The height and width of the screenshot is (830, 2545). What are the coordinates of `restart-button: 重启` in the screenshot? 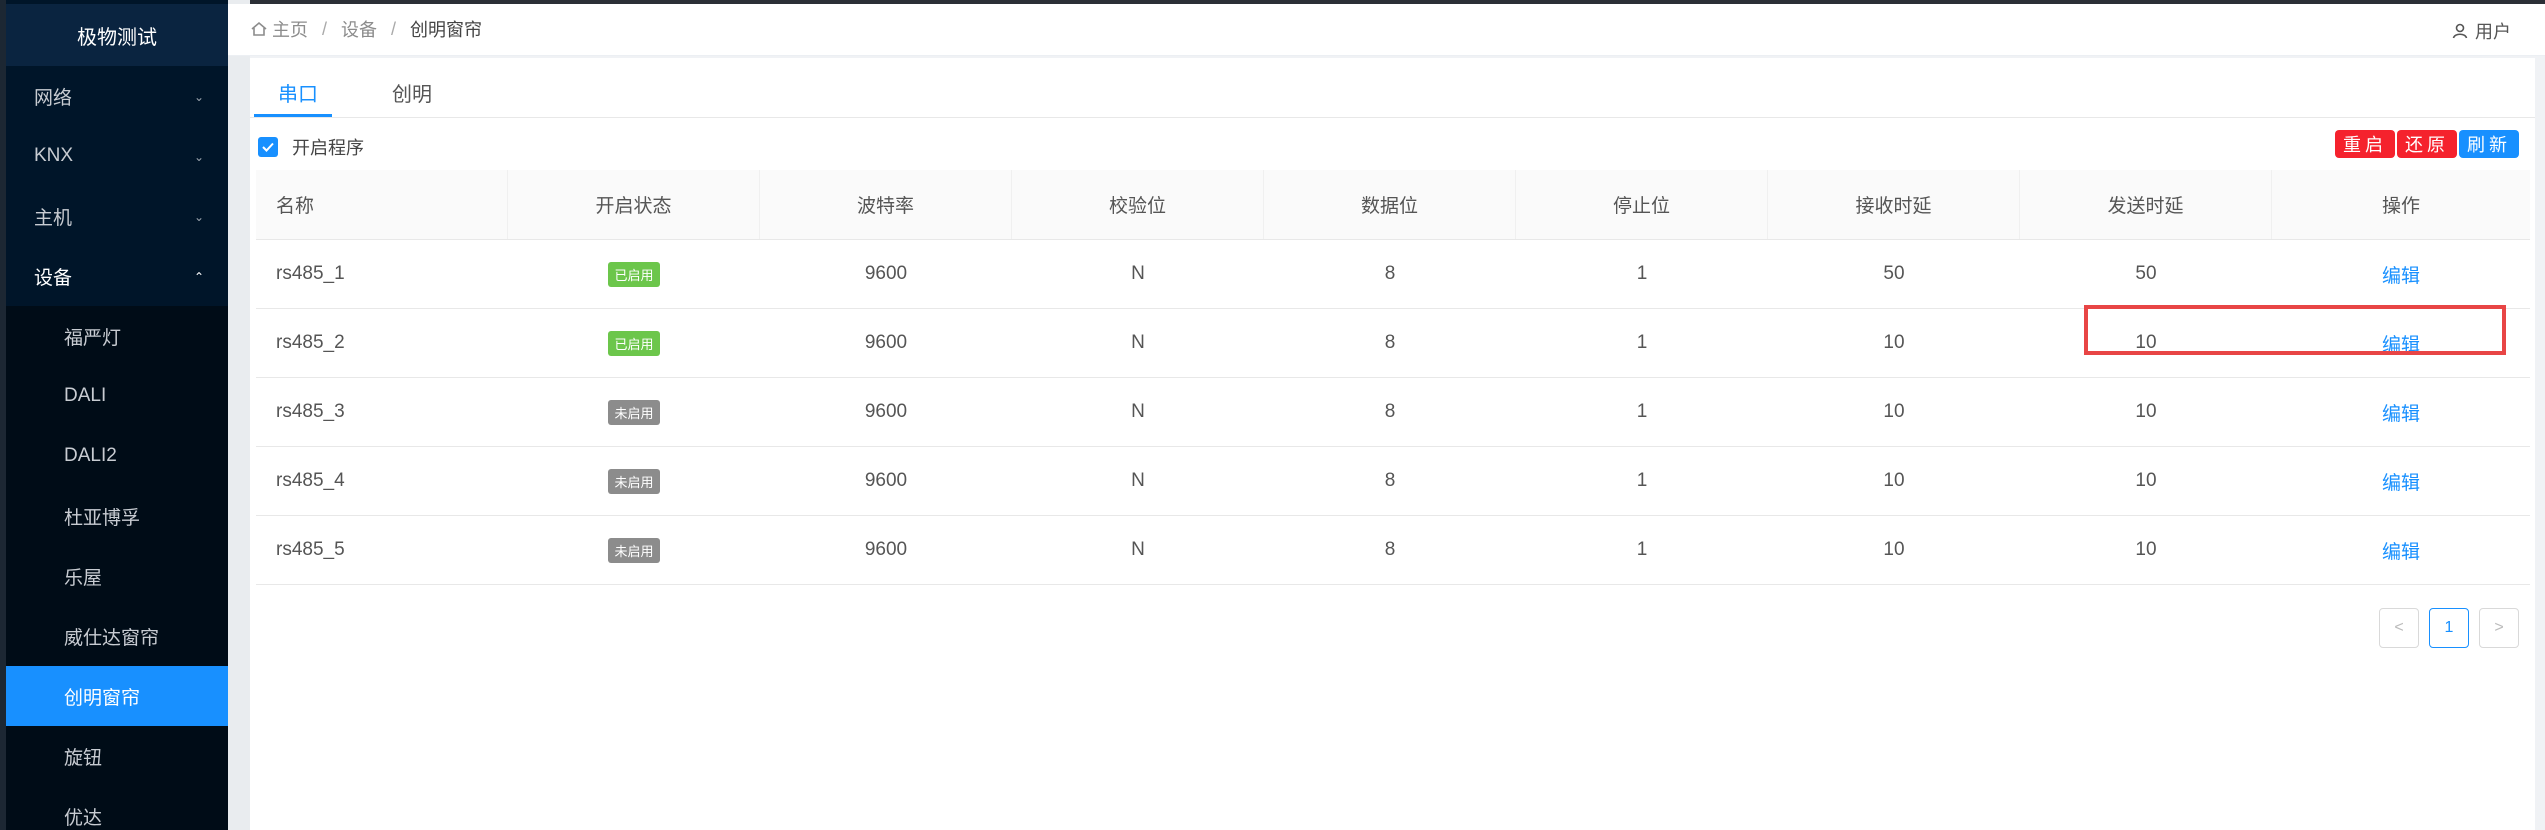 It's located at (2365, 144).